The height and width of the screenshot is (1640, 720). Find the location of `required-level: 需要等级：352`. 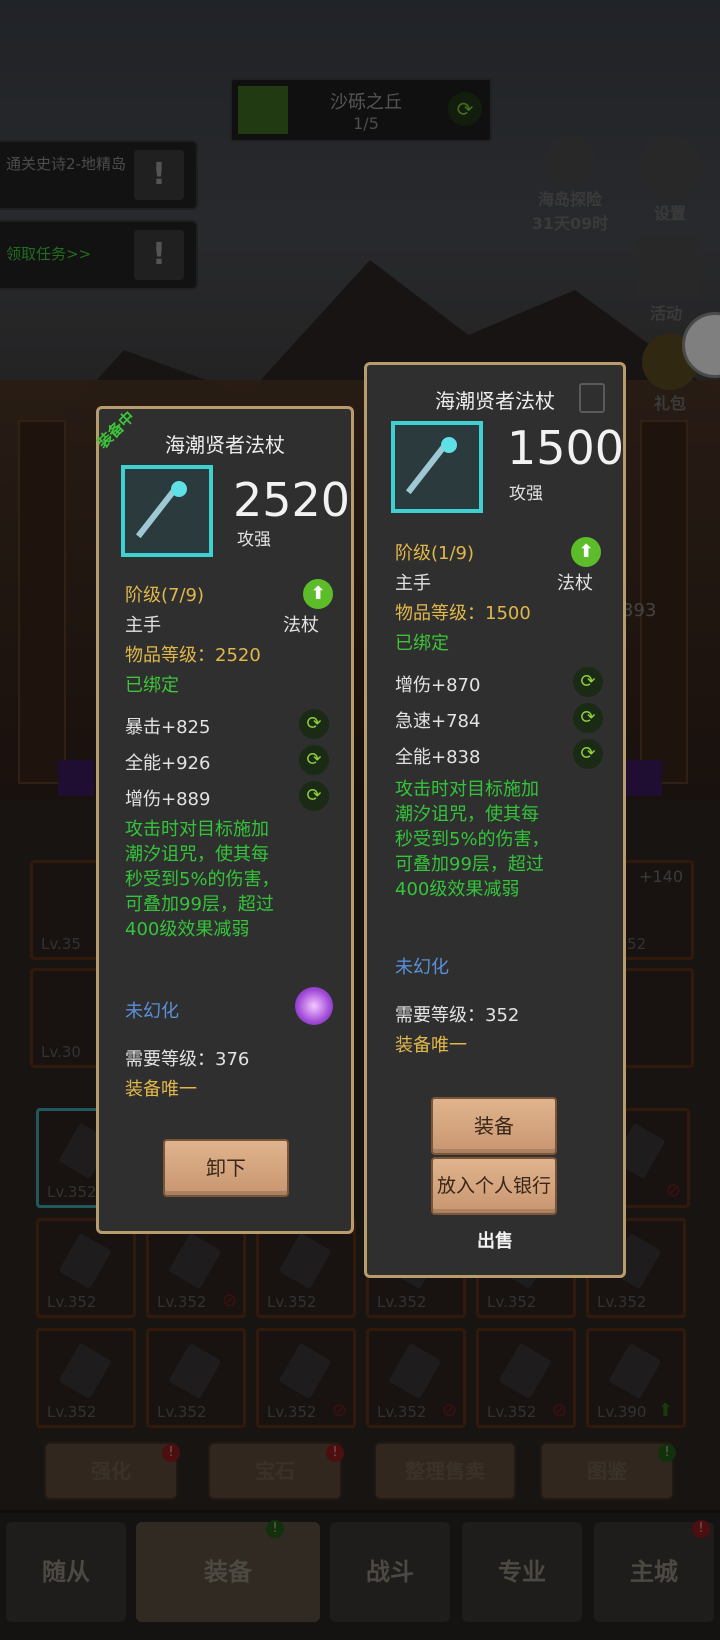

required-level: 需要等级：352 is located at coordinates (457, 1015).